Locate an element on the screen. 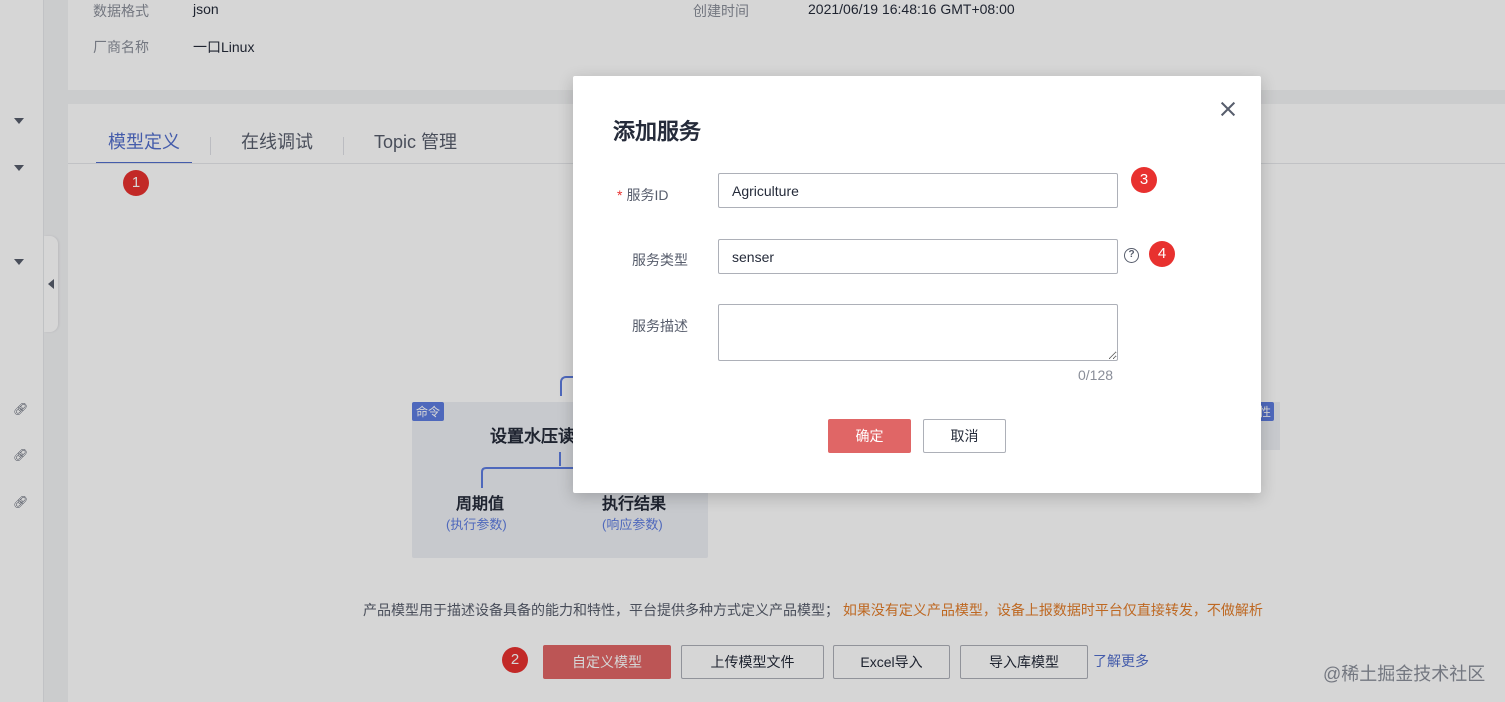 The image size is (1505, 702). service-desc-label: 服务描述 is located at coordinates (660, 326).